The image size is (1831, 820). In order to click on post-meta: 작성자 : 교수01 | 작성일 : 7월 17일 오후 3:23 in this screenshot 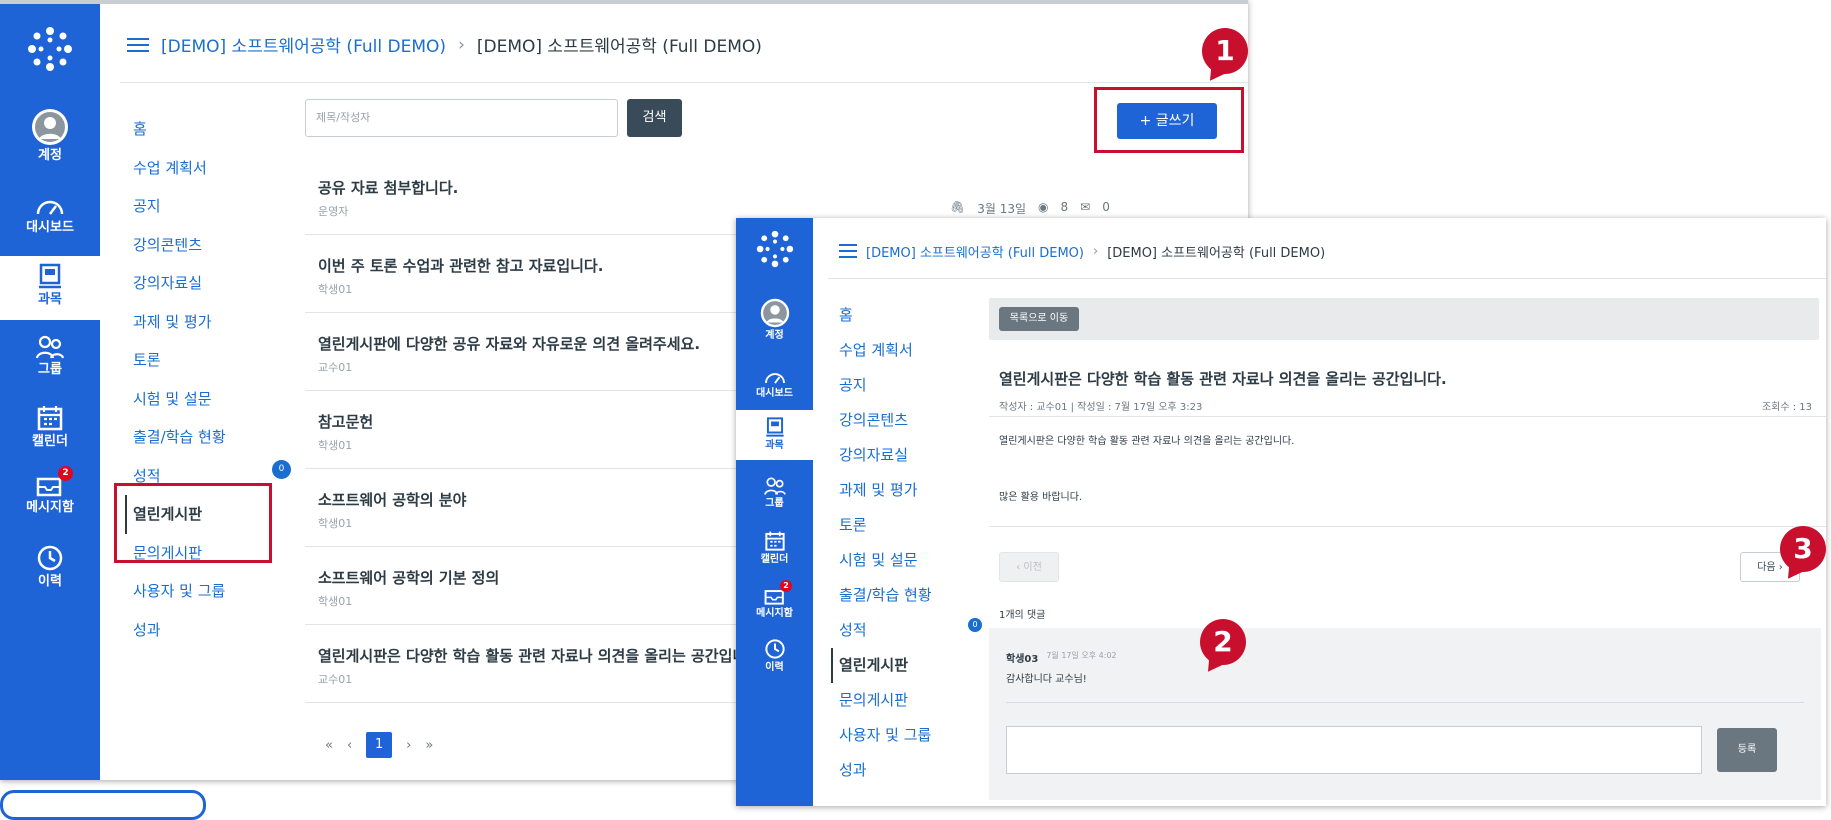, I will do `click(1101, 407)`.